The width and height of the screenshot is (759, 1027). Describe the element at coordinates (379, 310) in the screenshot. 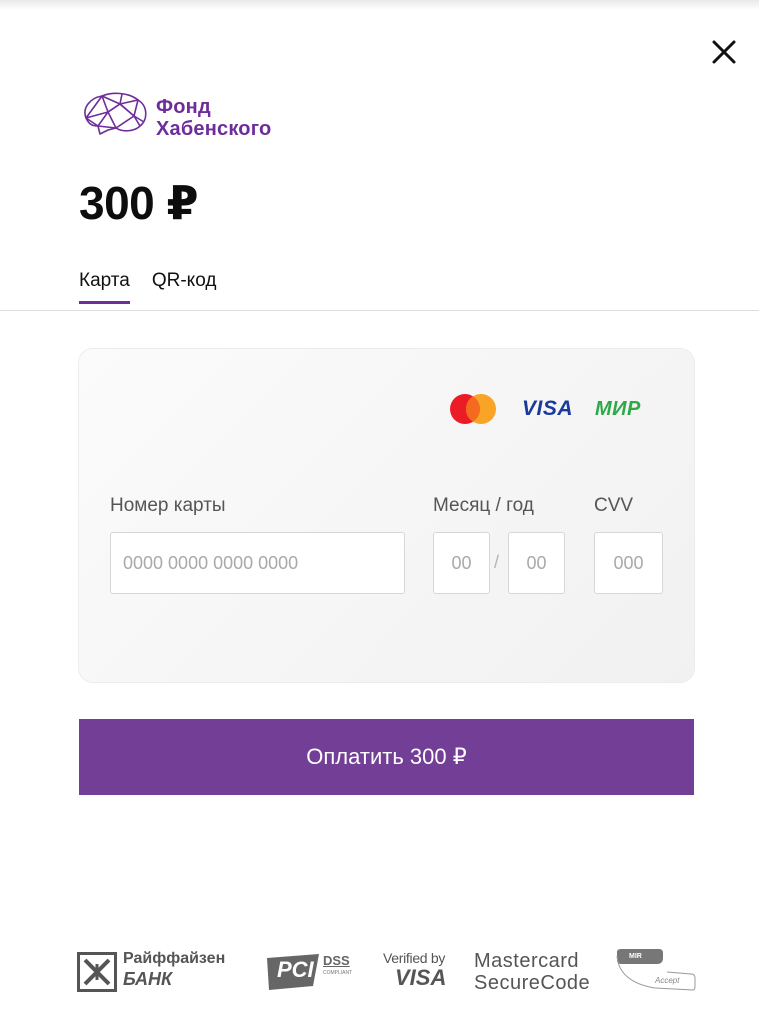

I see `tabs-divider` at that location.